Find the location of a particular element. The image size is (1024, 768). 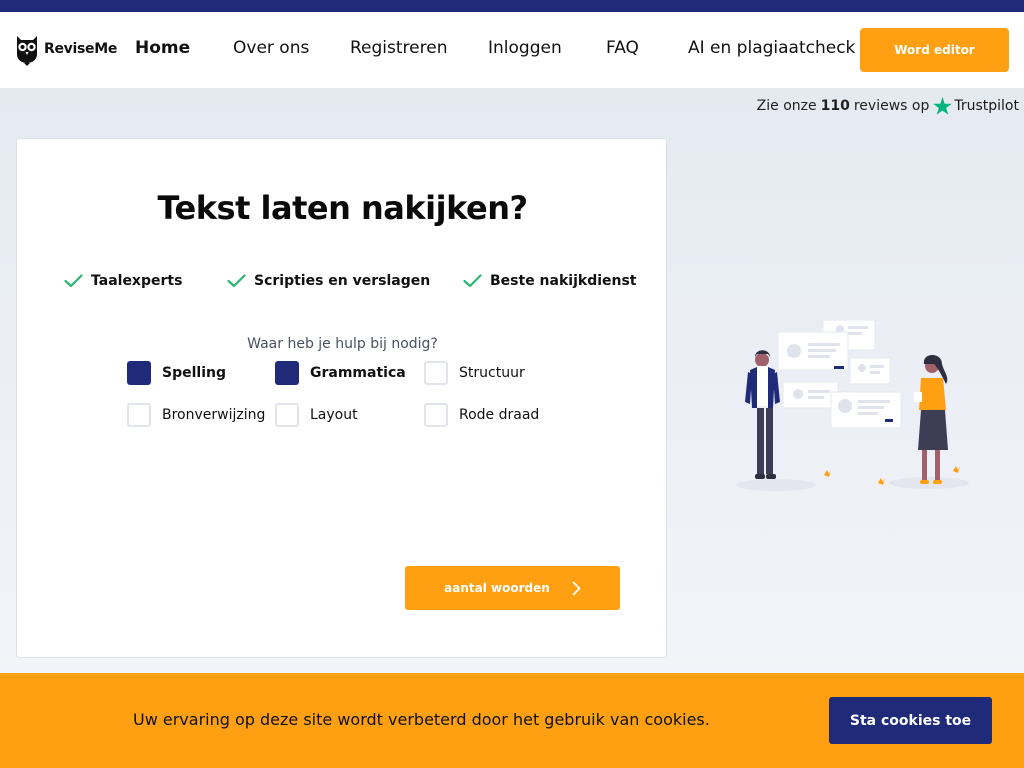

team-illustration is located at coordinates (852, 405).